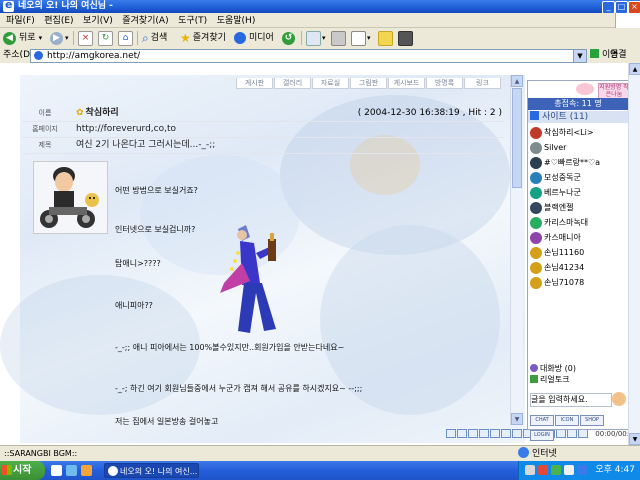 Image resolution: width=640 pixels, height=480 pixels. I want to click on refresh-button: ↻, so click(105, 38).